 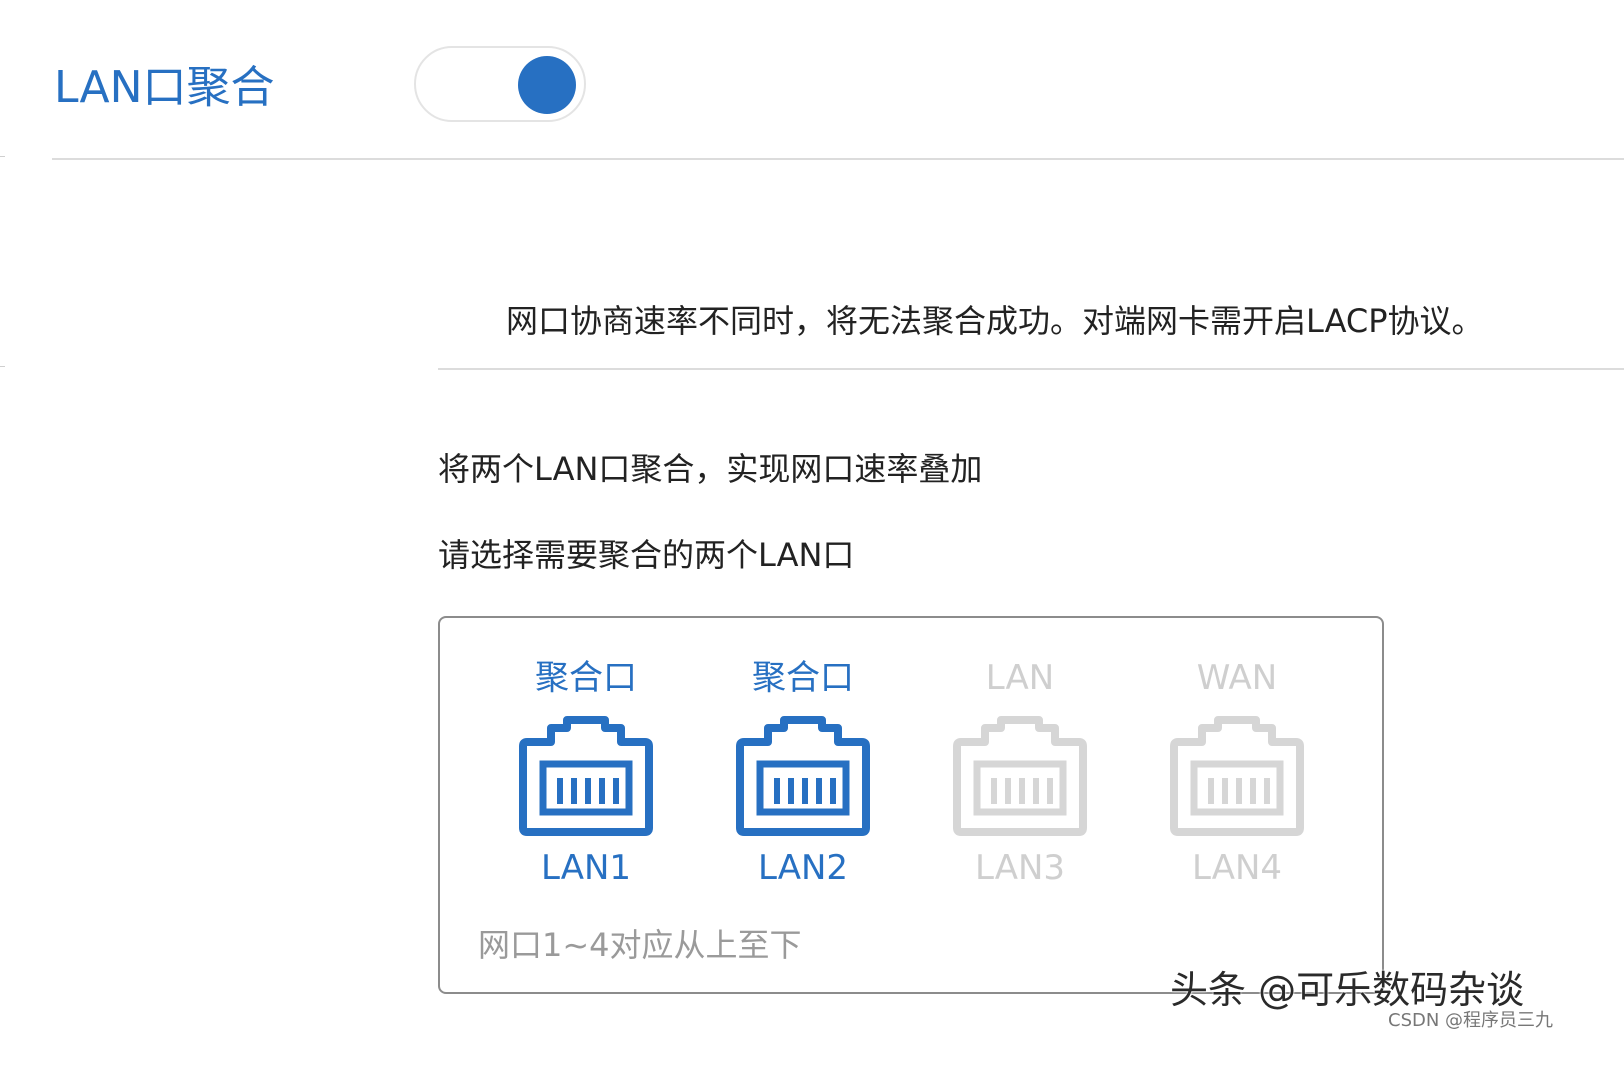 I want to click on notice-divider, so click(x=1031, y=369).